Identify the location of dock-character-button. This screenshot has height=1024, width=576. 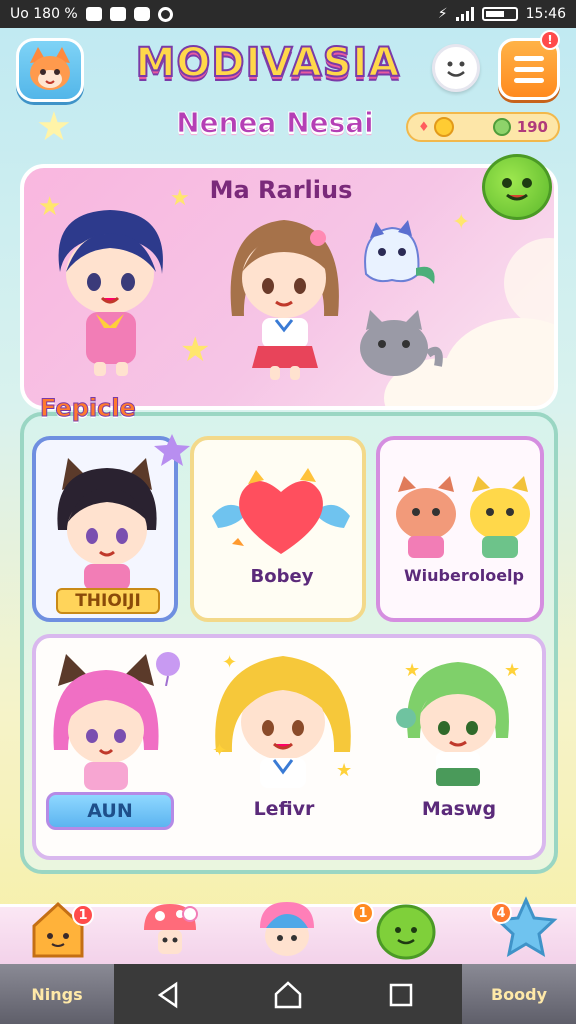
(284, 927).